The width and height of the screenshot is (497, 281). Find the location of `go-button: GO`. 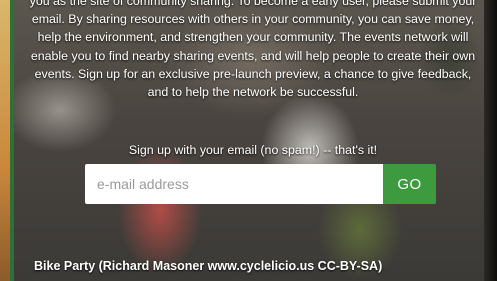

go-button: GO is located at coordinates (409, 184).